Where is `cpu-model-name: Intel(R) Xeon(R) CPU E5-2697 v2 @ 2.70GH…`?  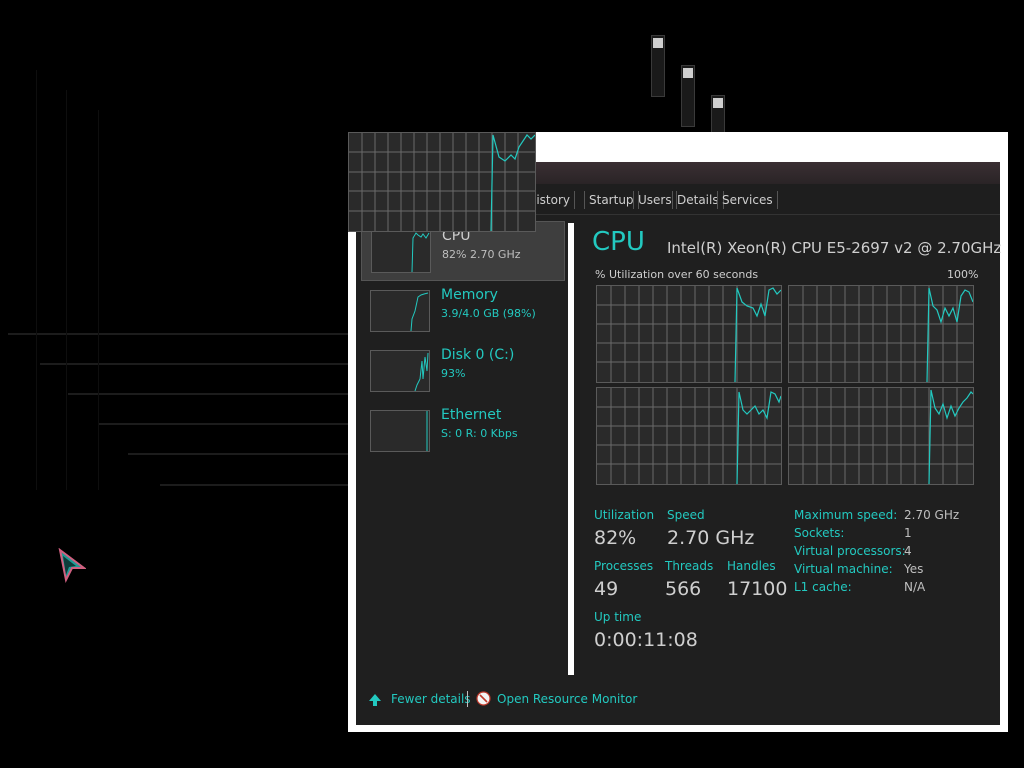
cpu-model-name: Intel(R) Xeon(R) CPU E5-2697 v2 @ 2.70GH… is located at coordinates (834, 248).